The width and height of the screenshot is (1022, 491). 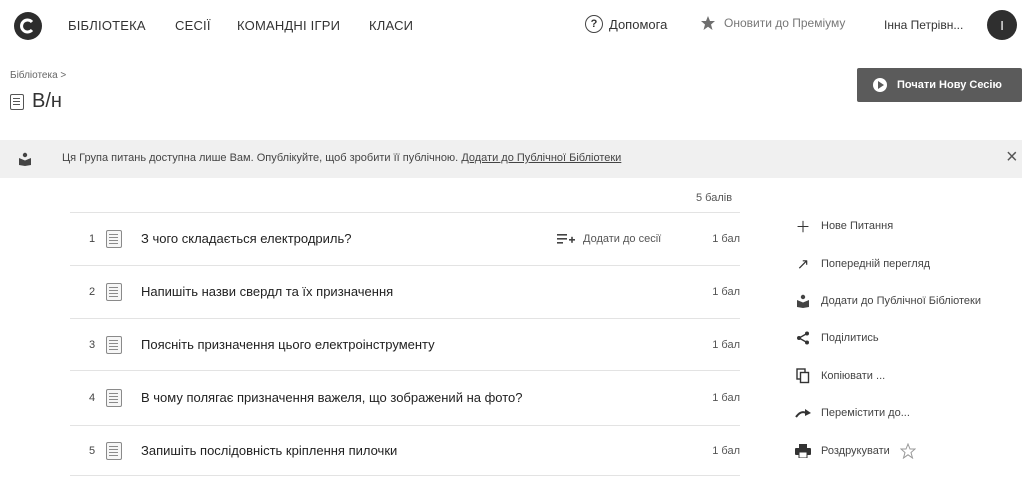 What do you see at coordinates (92, 450) in the screenshot?
I see `question-number: 5` at bounding box center [92, 450].